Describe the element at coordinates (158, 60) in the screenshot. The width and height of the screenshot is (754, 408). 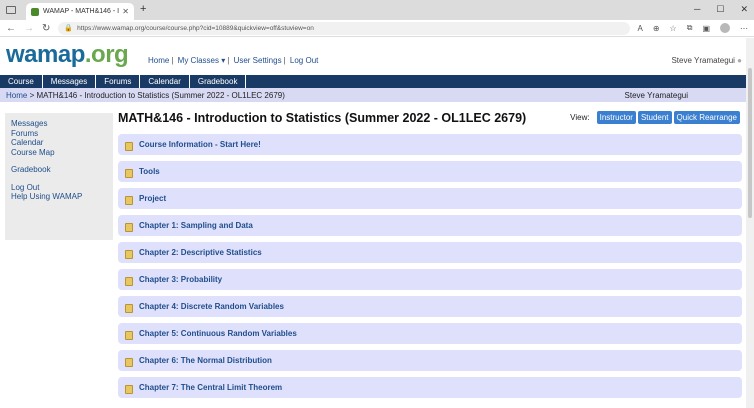
I see `home-link: Home` at that location.